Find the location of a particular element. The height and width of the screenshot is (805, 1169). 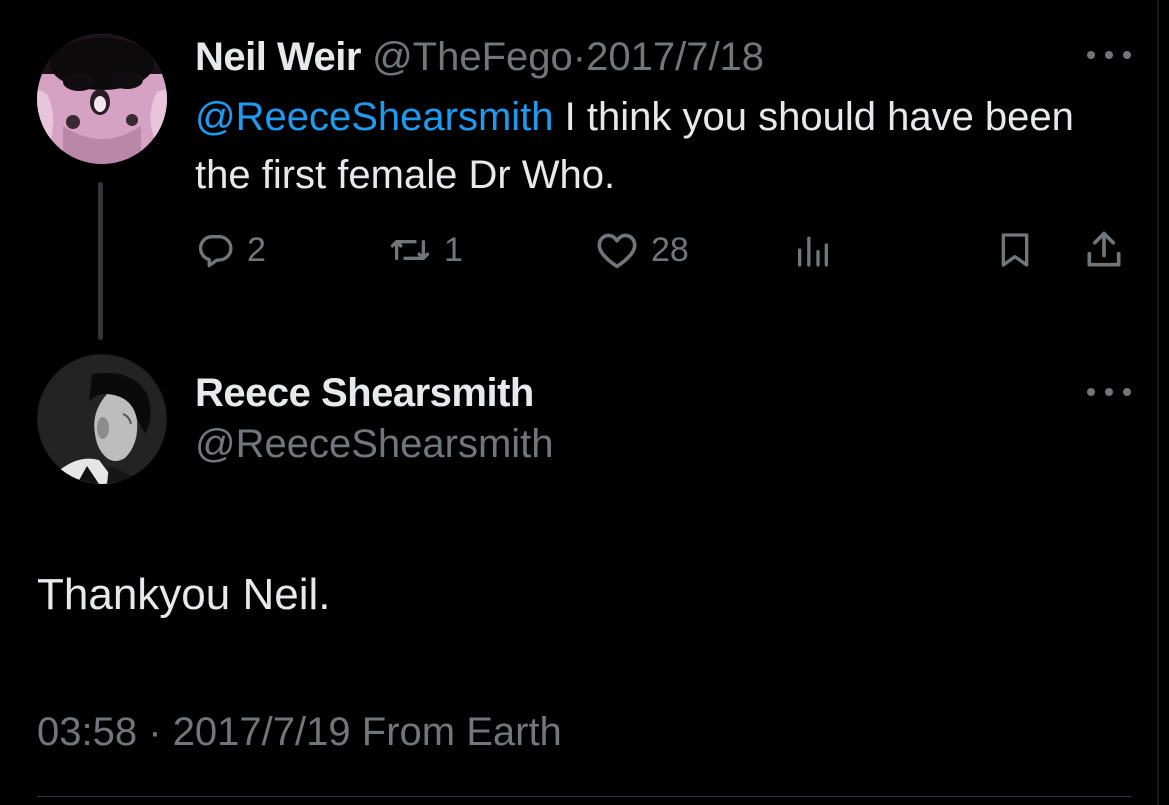

action-bar: 2 1 28 is located at coordinates (665, 250).